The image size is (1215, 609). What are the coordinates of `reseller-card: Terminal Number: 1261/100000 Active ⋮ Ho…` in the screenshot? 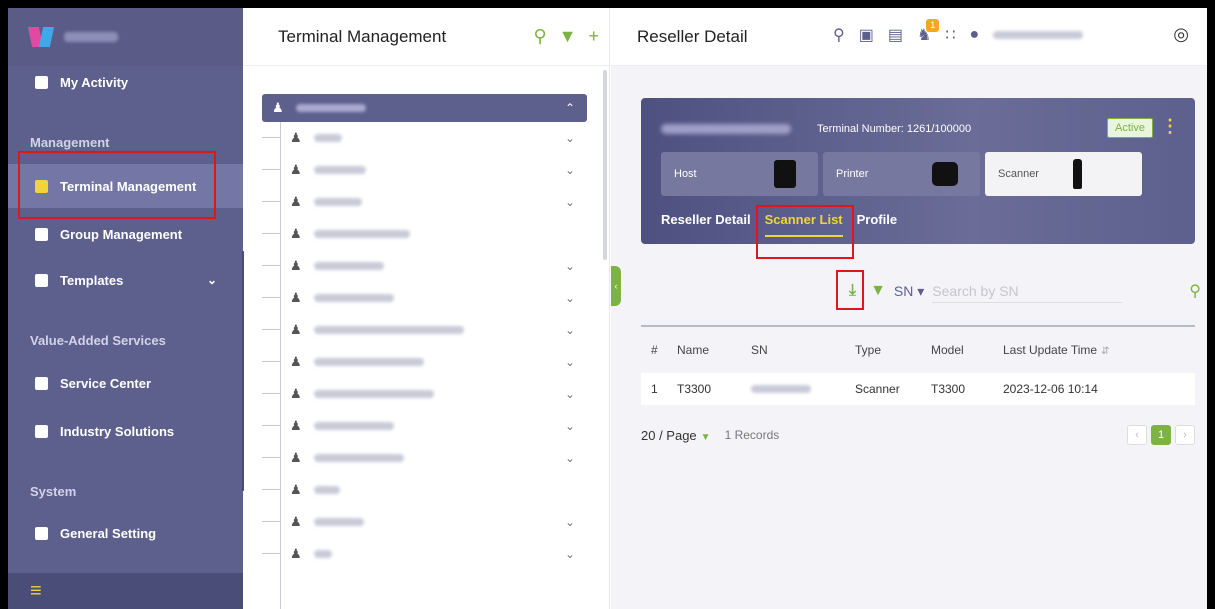 It's located at (918, 171).